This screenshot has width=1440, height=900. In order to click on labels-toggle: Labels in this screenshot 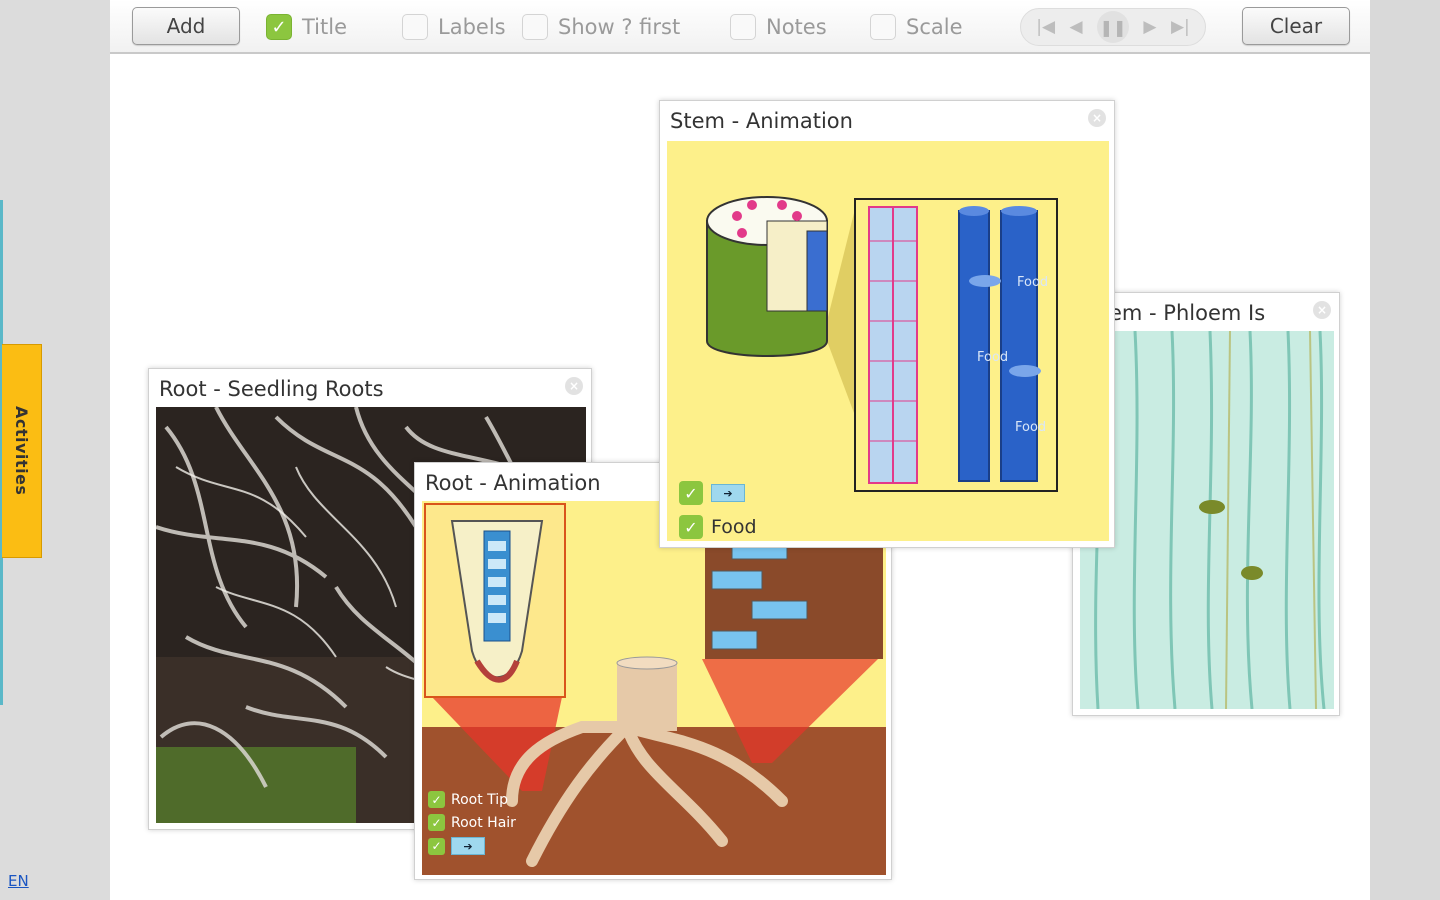, I will do `click(454, 27)`.